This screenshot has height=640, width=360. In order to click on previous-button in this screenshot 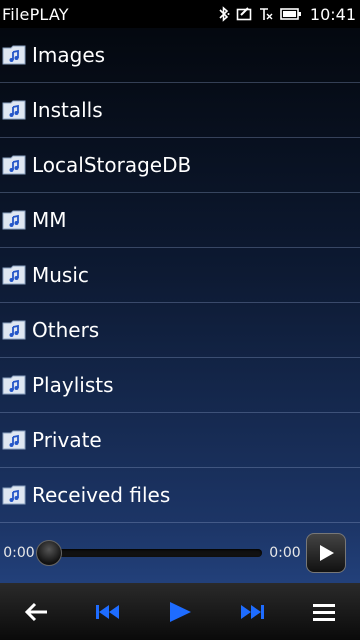, I will do `click(108, 612)`.